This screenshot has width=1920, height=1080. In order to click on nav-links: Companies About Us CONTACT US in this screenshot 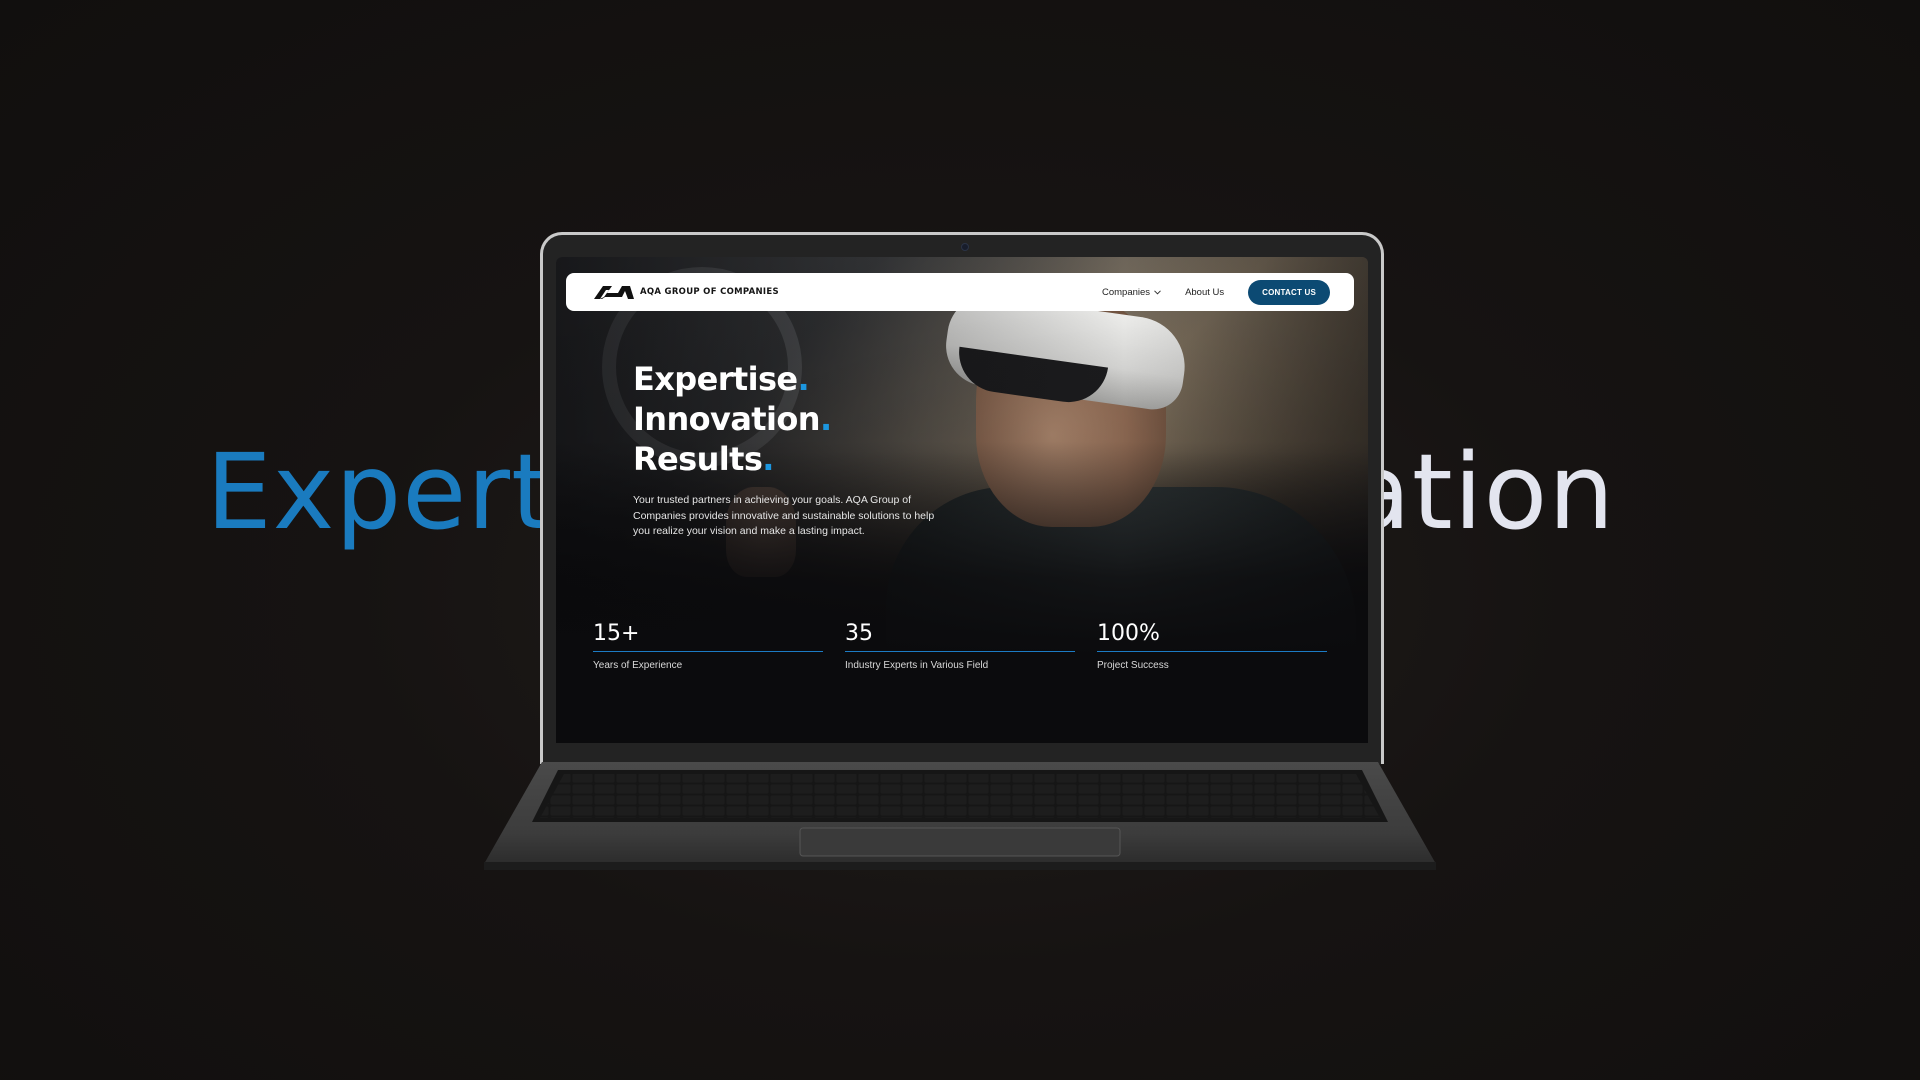, I will do `click(1216, 292)`.